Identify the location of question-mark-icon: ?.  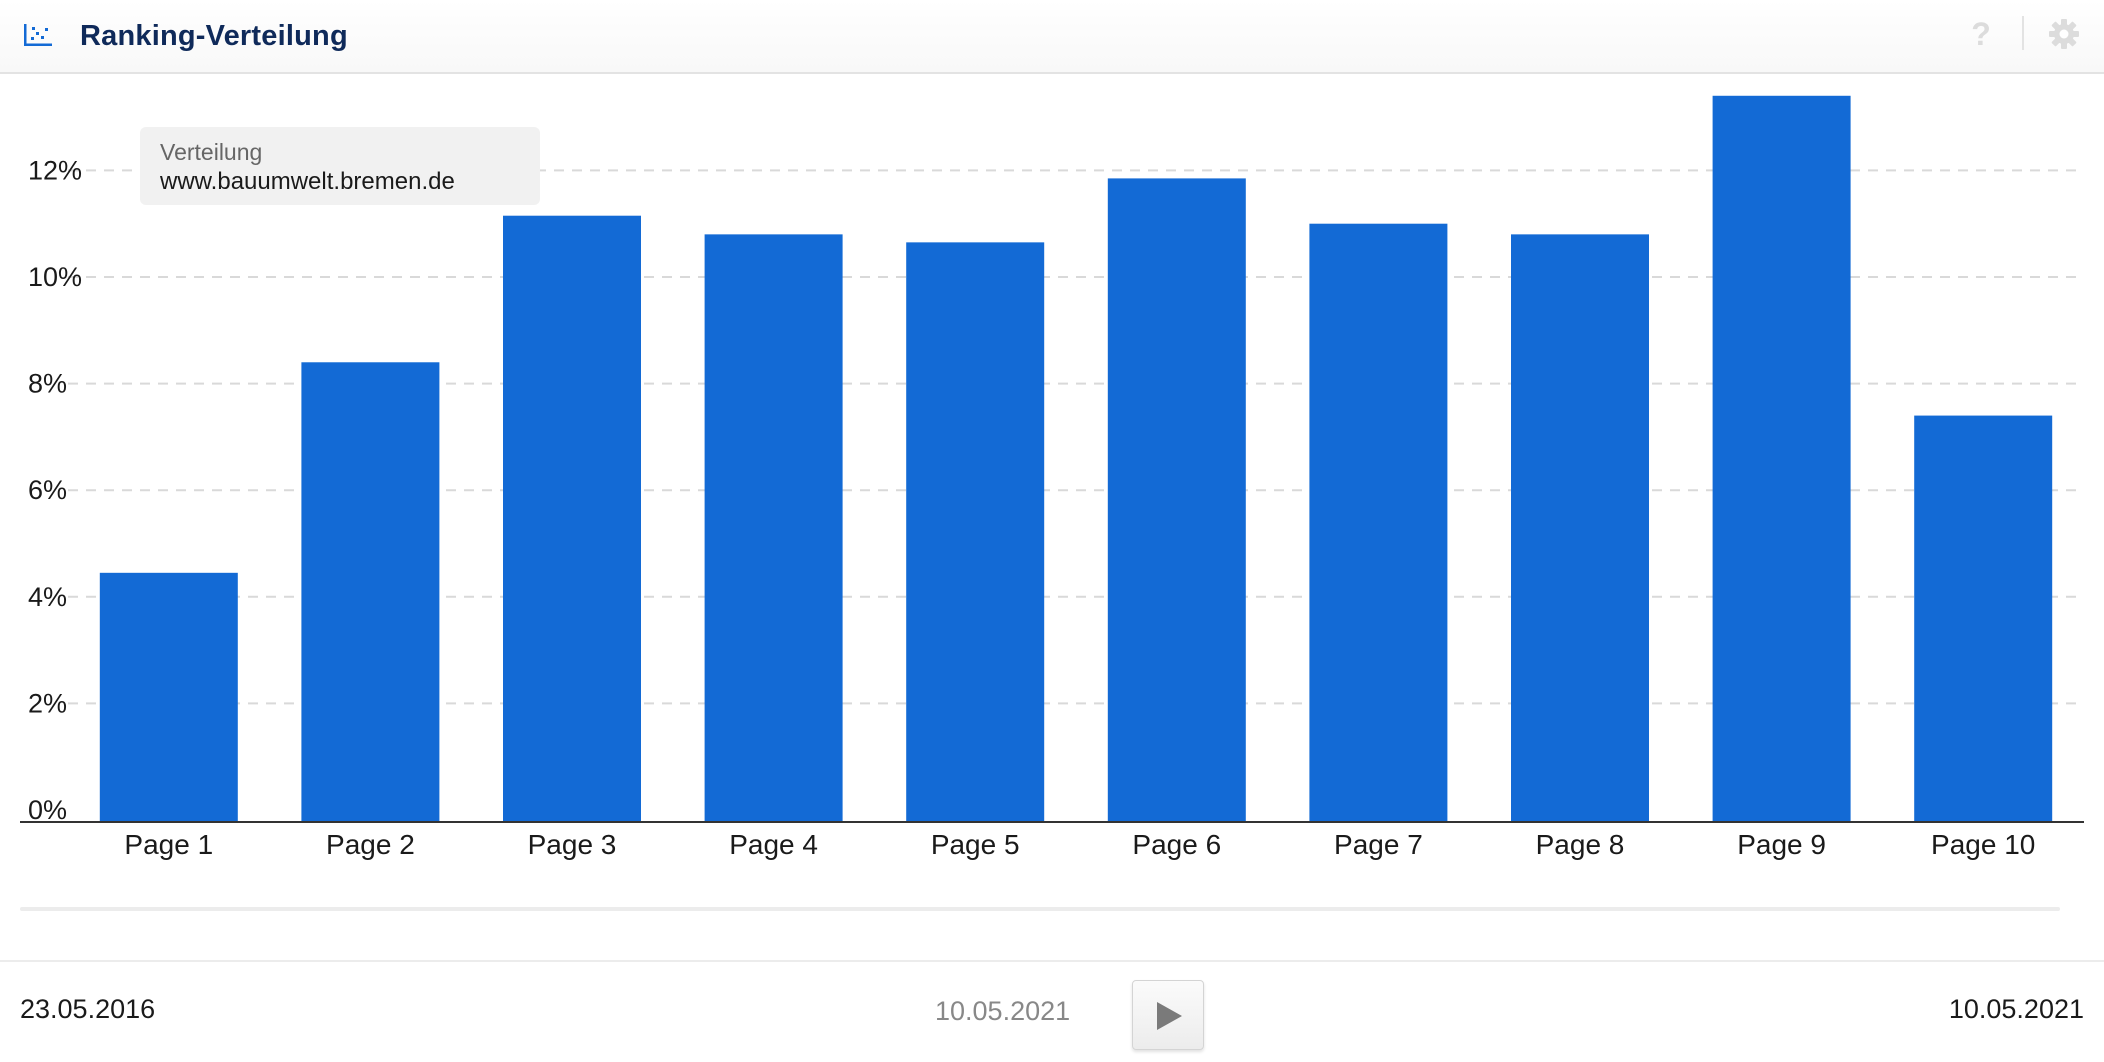
(1981, 34).